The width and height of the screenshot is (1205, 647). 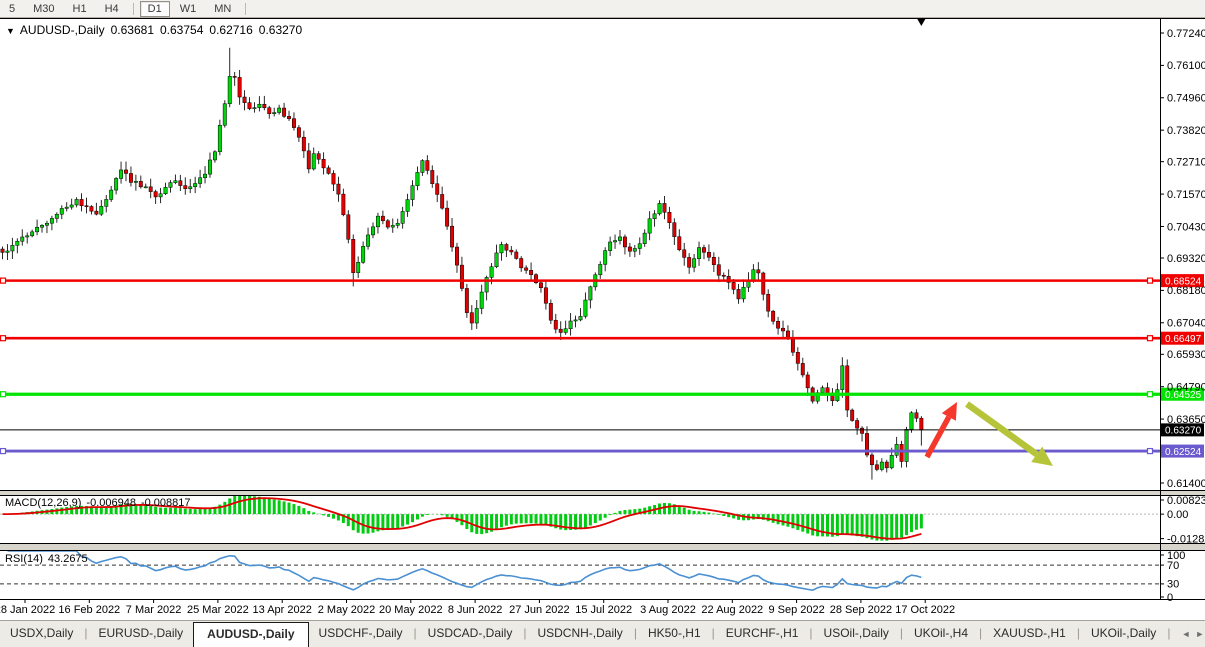 What do you see at coordinates (1172, 577) in the screenshot?
I see `rsi-axis: 10070300` at bounding box center [1172, 577].